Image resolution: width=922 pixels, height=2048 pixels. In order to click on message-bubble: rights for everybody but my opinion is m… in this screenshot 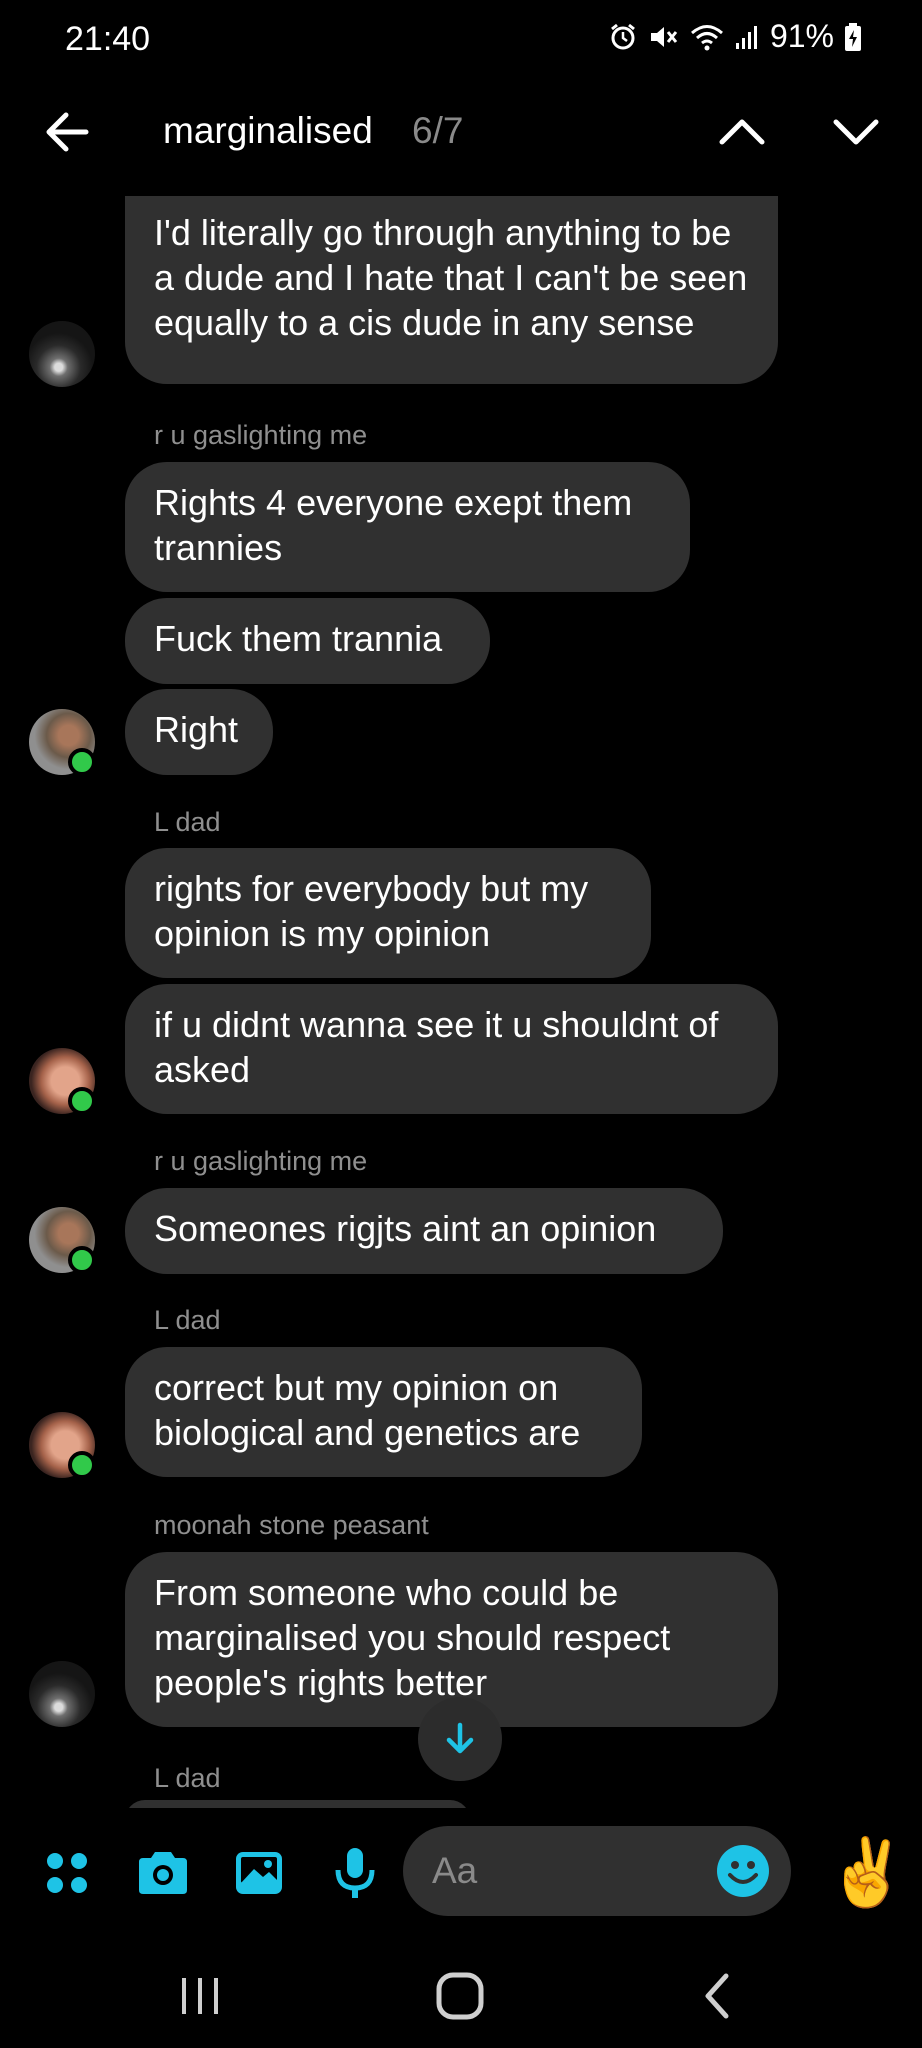, I will do `click(388, 913)`.